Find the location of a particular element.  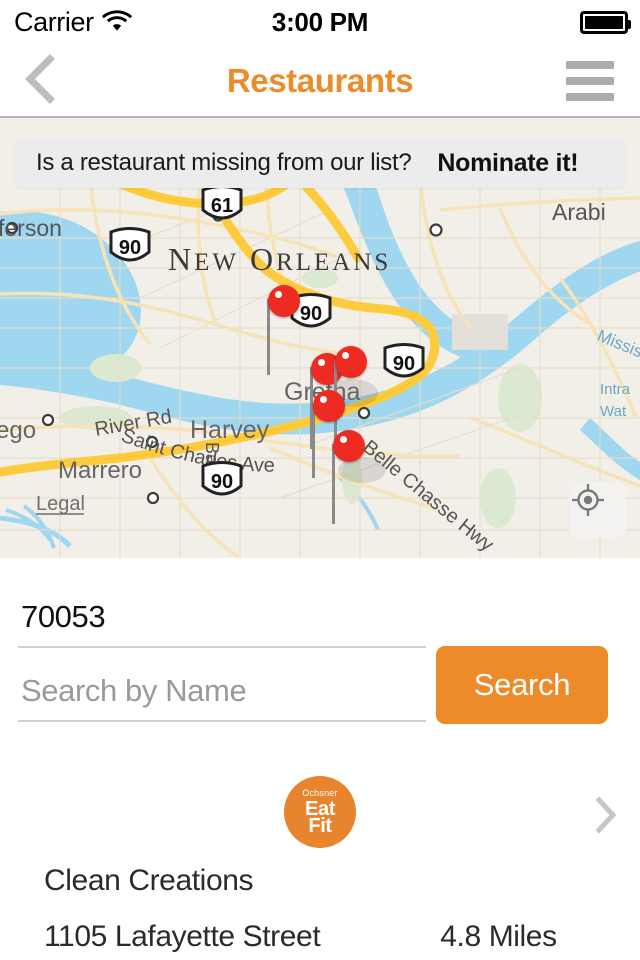

eat-fit-badge-wrap: Ochsner Eat Fit is located at coordinates (320, 812).